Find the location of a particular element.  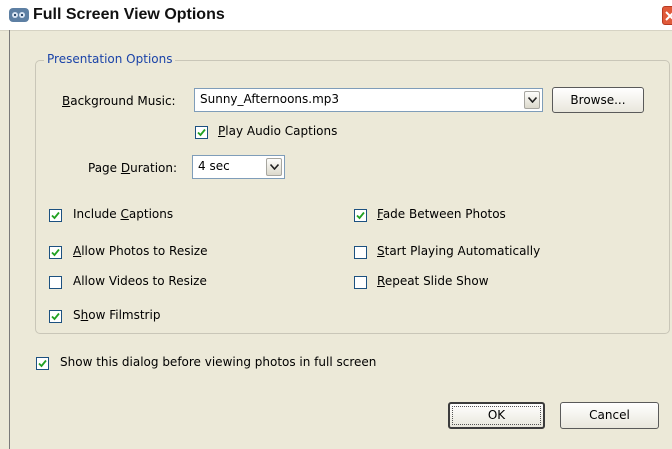

allow-photos-resize-checkbox is located at coordinates (55, 252).